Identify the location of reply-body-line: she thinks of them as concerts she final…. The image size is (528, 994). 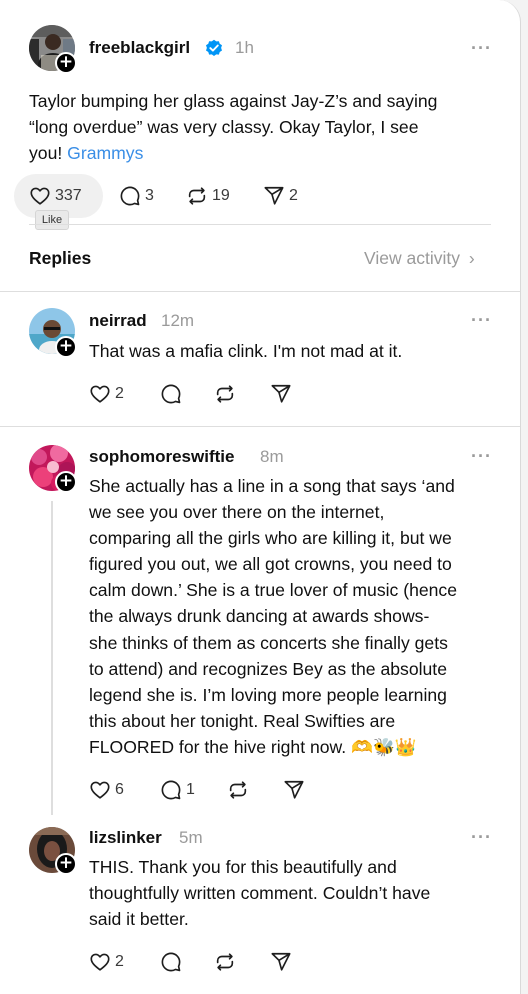
(268, 642).